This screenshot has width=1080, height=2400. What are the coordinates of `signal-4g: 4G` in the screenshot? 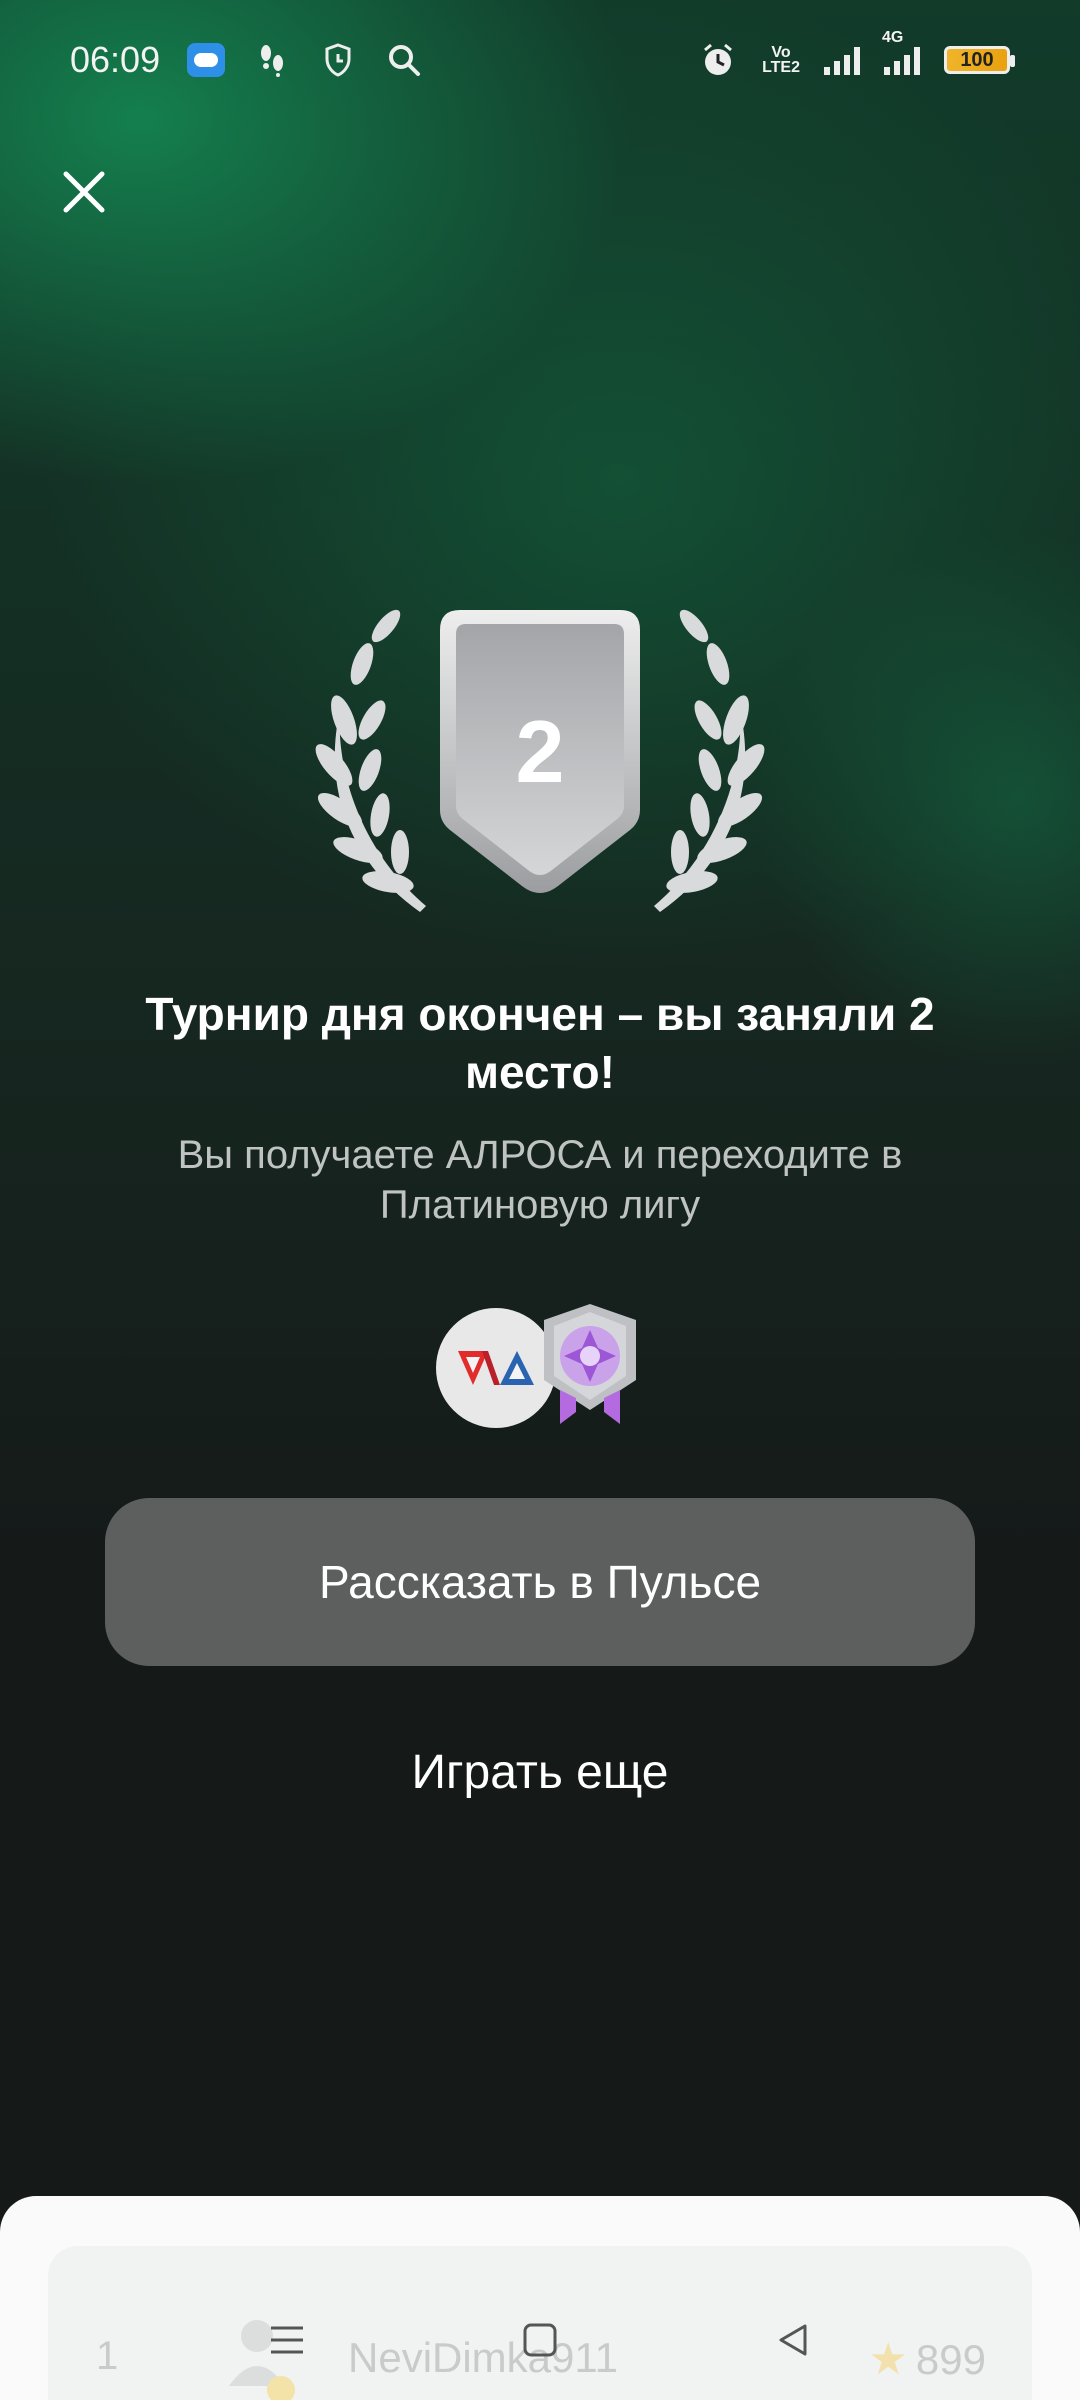 It's located at (901, 52).